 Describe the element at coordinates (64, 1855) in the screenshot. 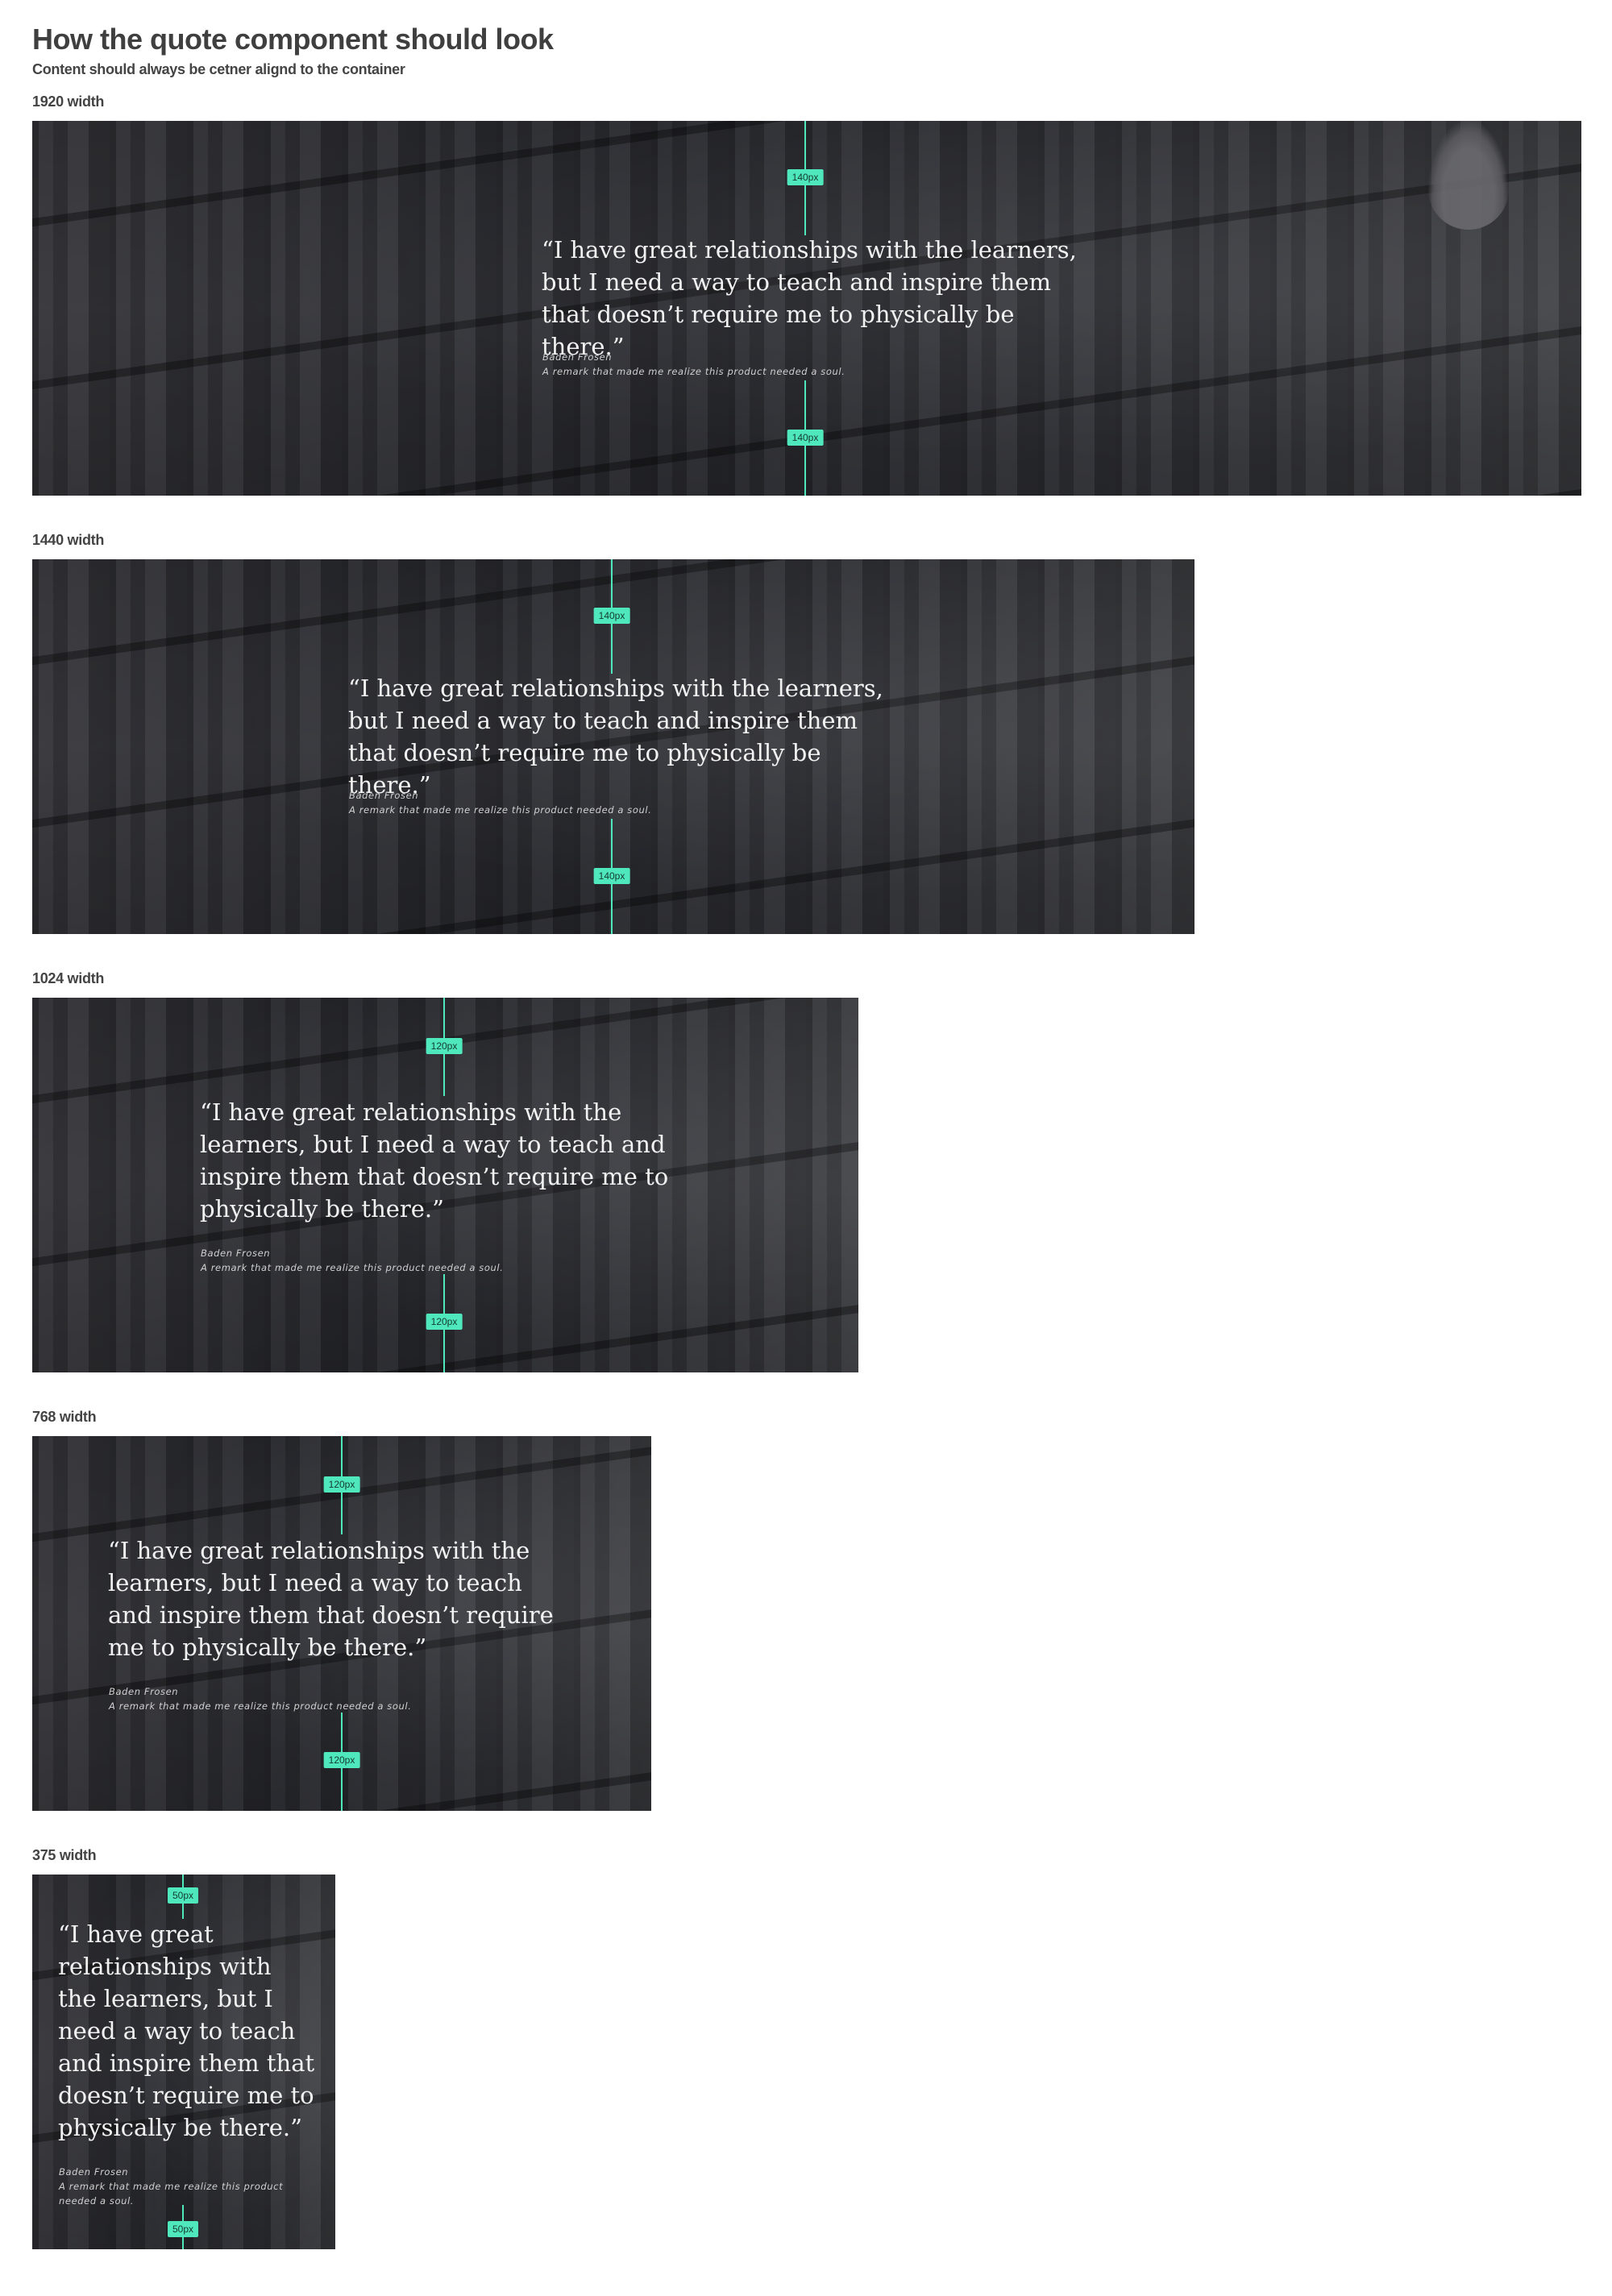

I see `variant-label-375: 375 width` at that location.